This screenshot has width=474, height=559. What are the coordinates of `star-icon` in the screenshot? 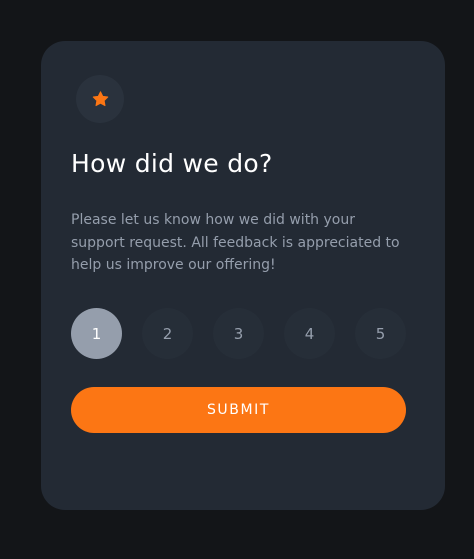 It's located at (100, 99).